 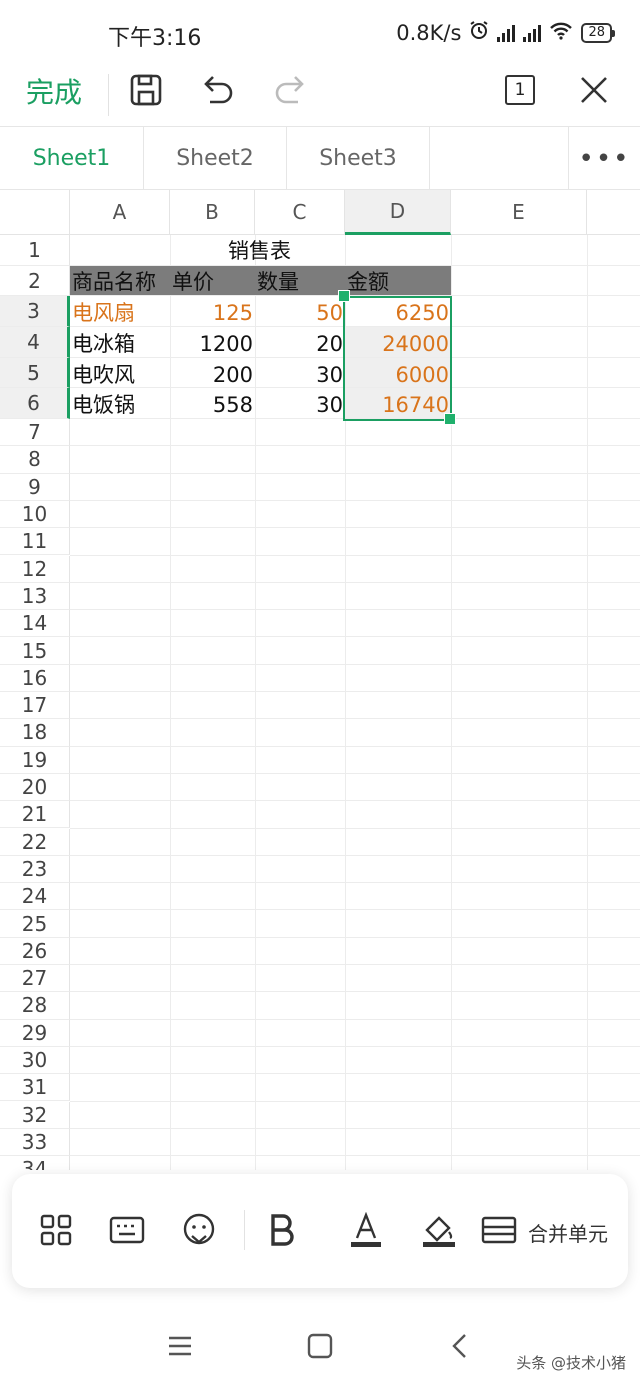 I want to click on cell-a3: 电风扇, so click(x=103, y=313).